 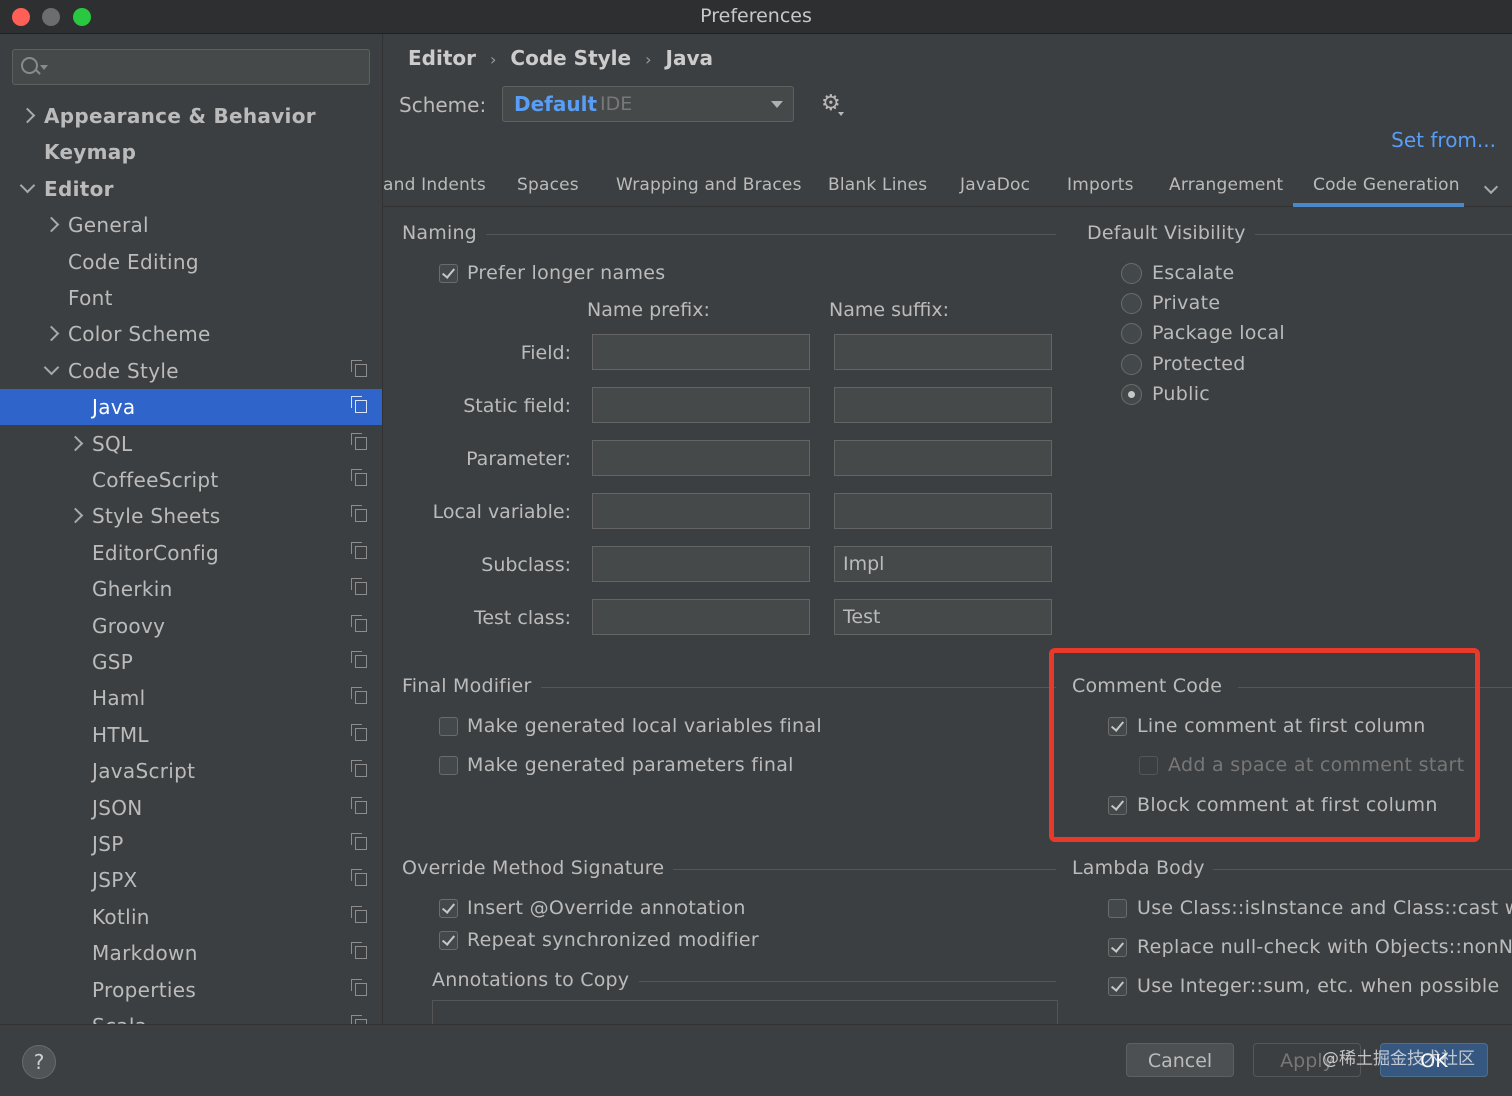 What do you see at coordinates (1378, 187) in the screenshot?
I see `tab-code-generation: Code Generation` at bounding box center [1378, 187].